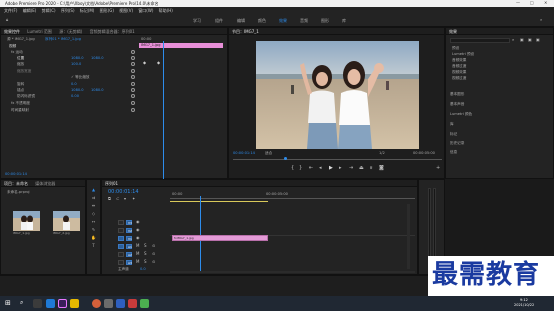 This screenshot has height=311, width=554. What do you see at coordinates (331, 168) in the screenshot?
I see `play-icon: ▶` at bounding box center [331, 168].